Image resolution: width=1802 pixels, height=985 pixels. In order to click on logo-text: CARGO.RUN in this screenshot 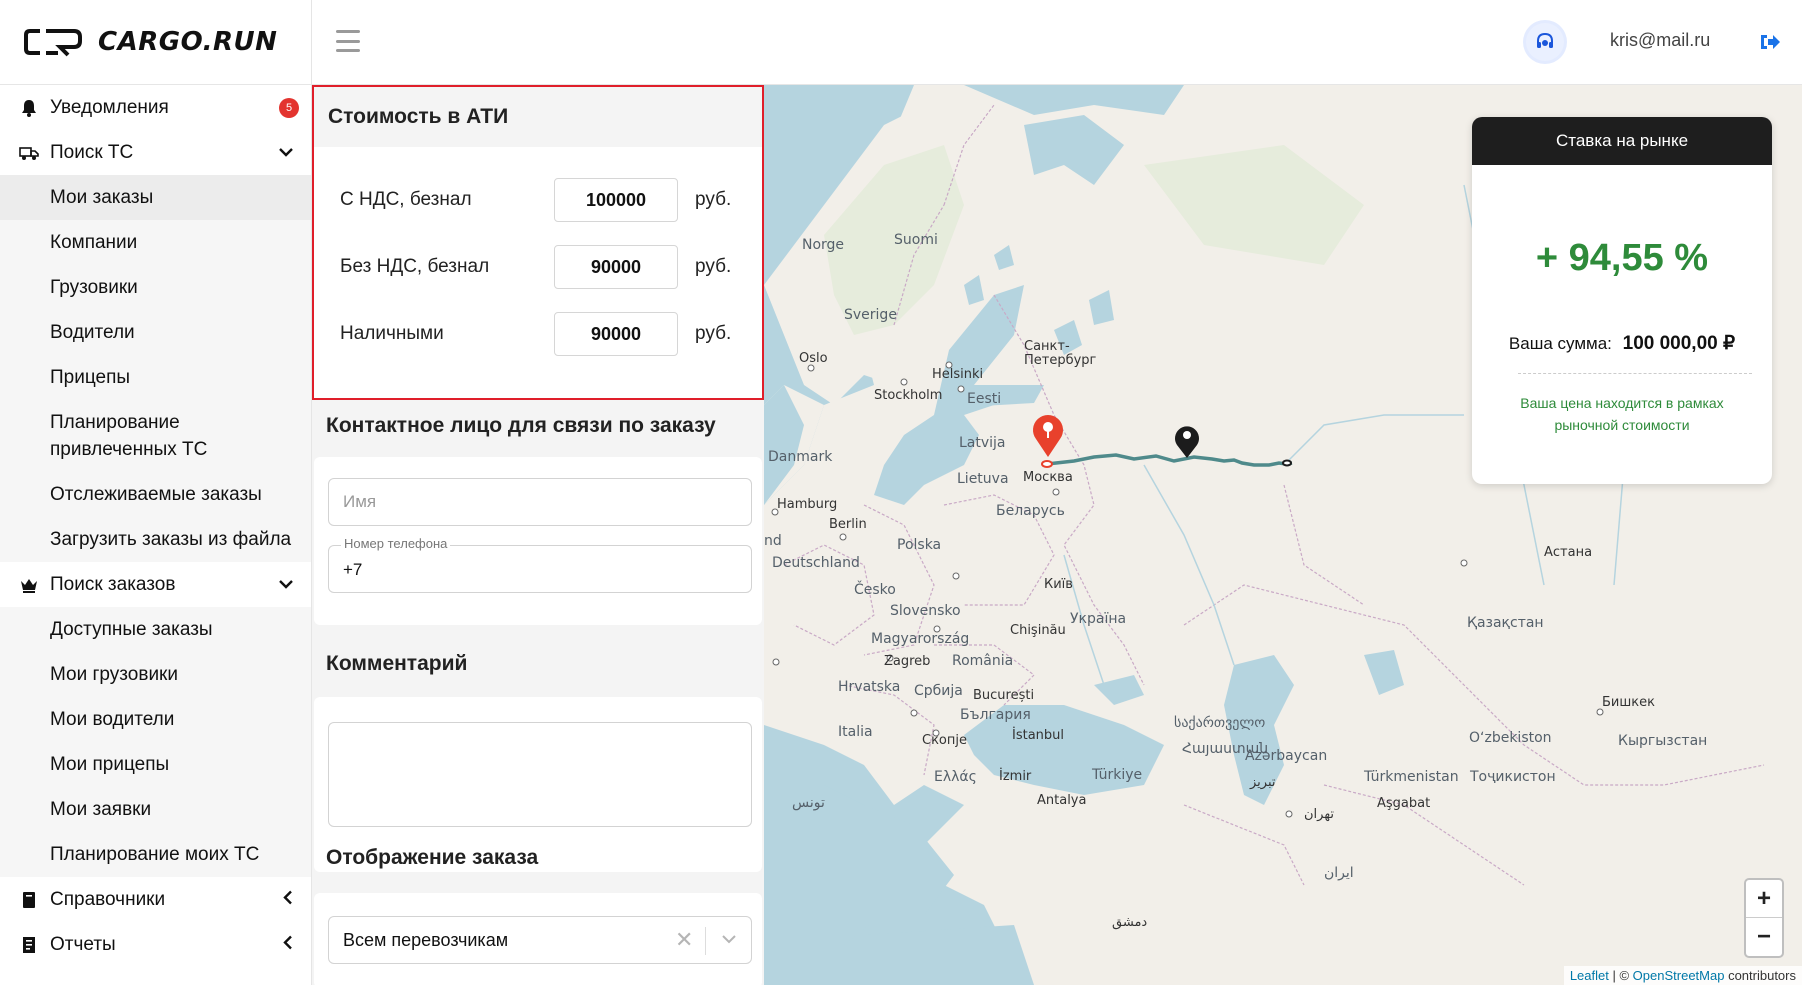, I will do `click(188, 42)`.